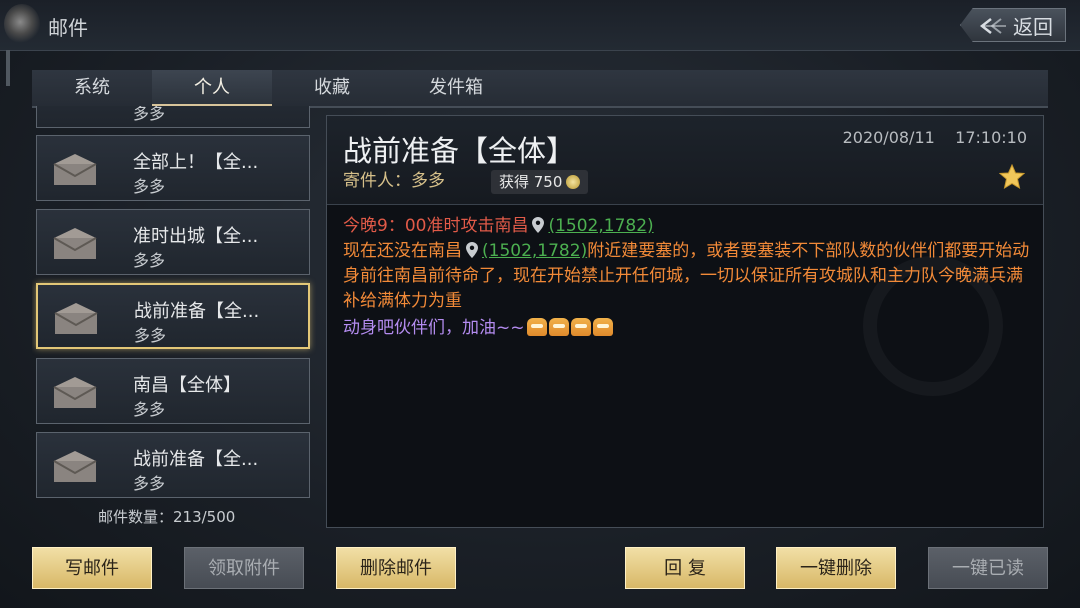 The width and height of the screenshot is (1080, 608). What do you see at coordinates (396, 568) in the screenshot?
I see `delete-mail-button: 删除邮件` at bounding box center [396, 568].